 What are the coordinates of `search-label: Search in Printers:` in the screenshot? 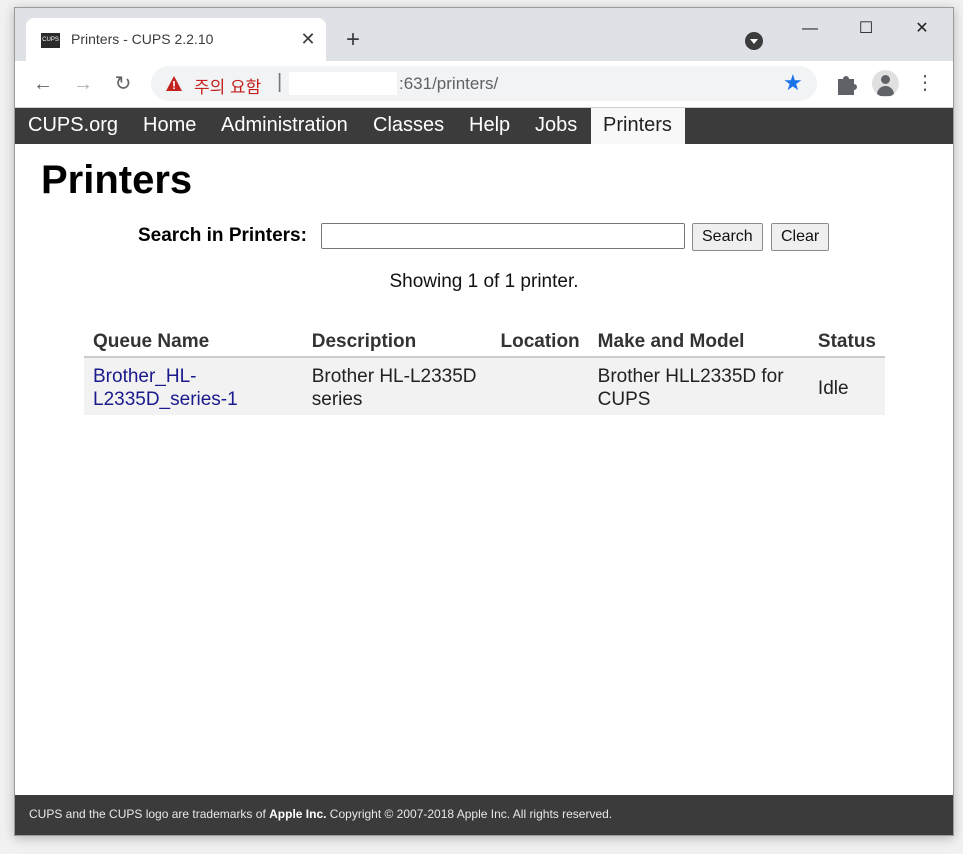 It's located at (222, 235).